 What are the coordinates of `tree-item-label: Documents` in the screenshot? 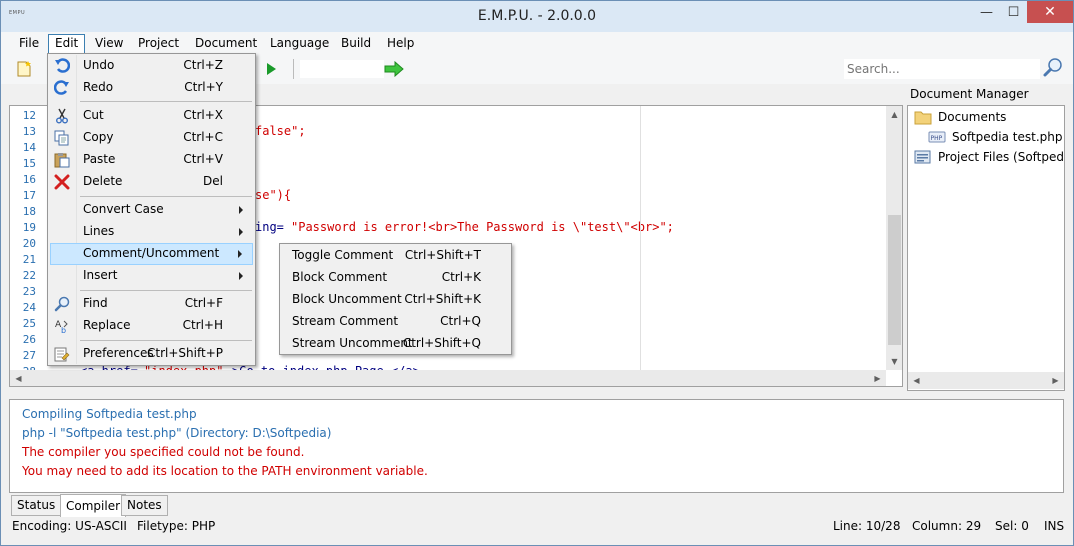 It's located at (972, 117).